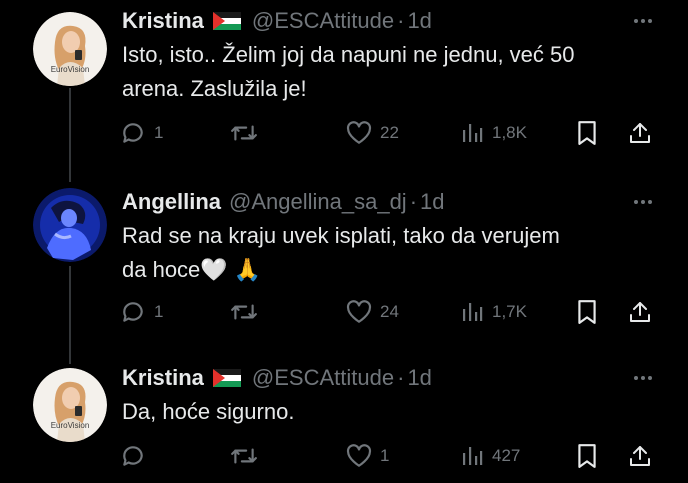 The width and height of the screenshot is (688, 483). What do you see at coordinates (506, 455) in the screenshot?
I see `views-count: 427` at bounding box center [506, 455].